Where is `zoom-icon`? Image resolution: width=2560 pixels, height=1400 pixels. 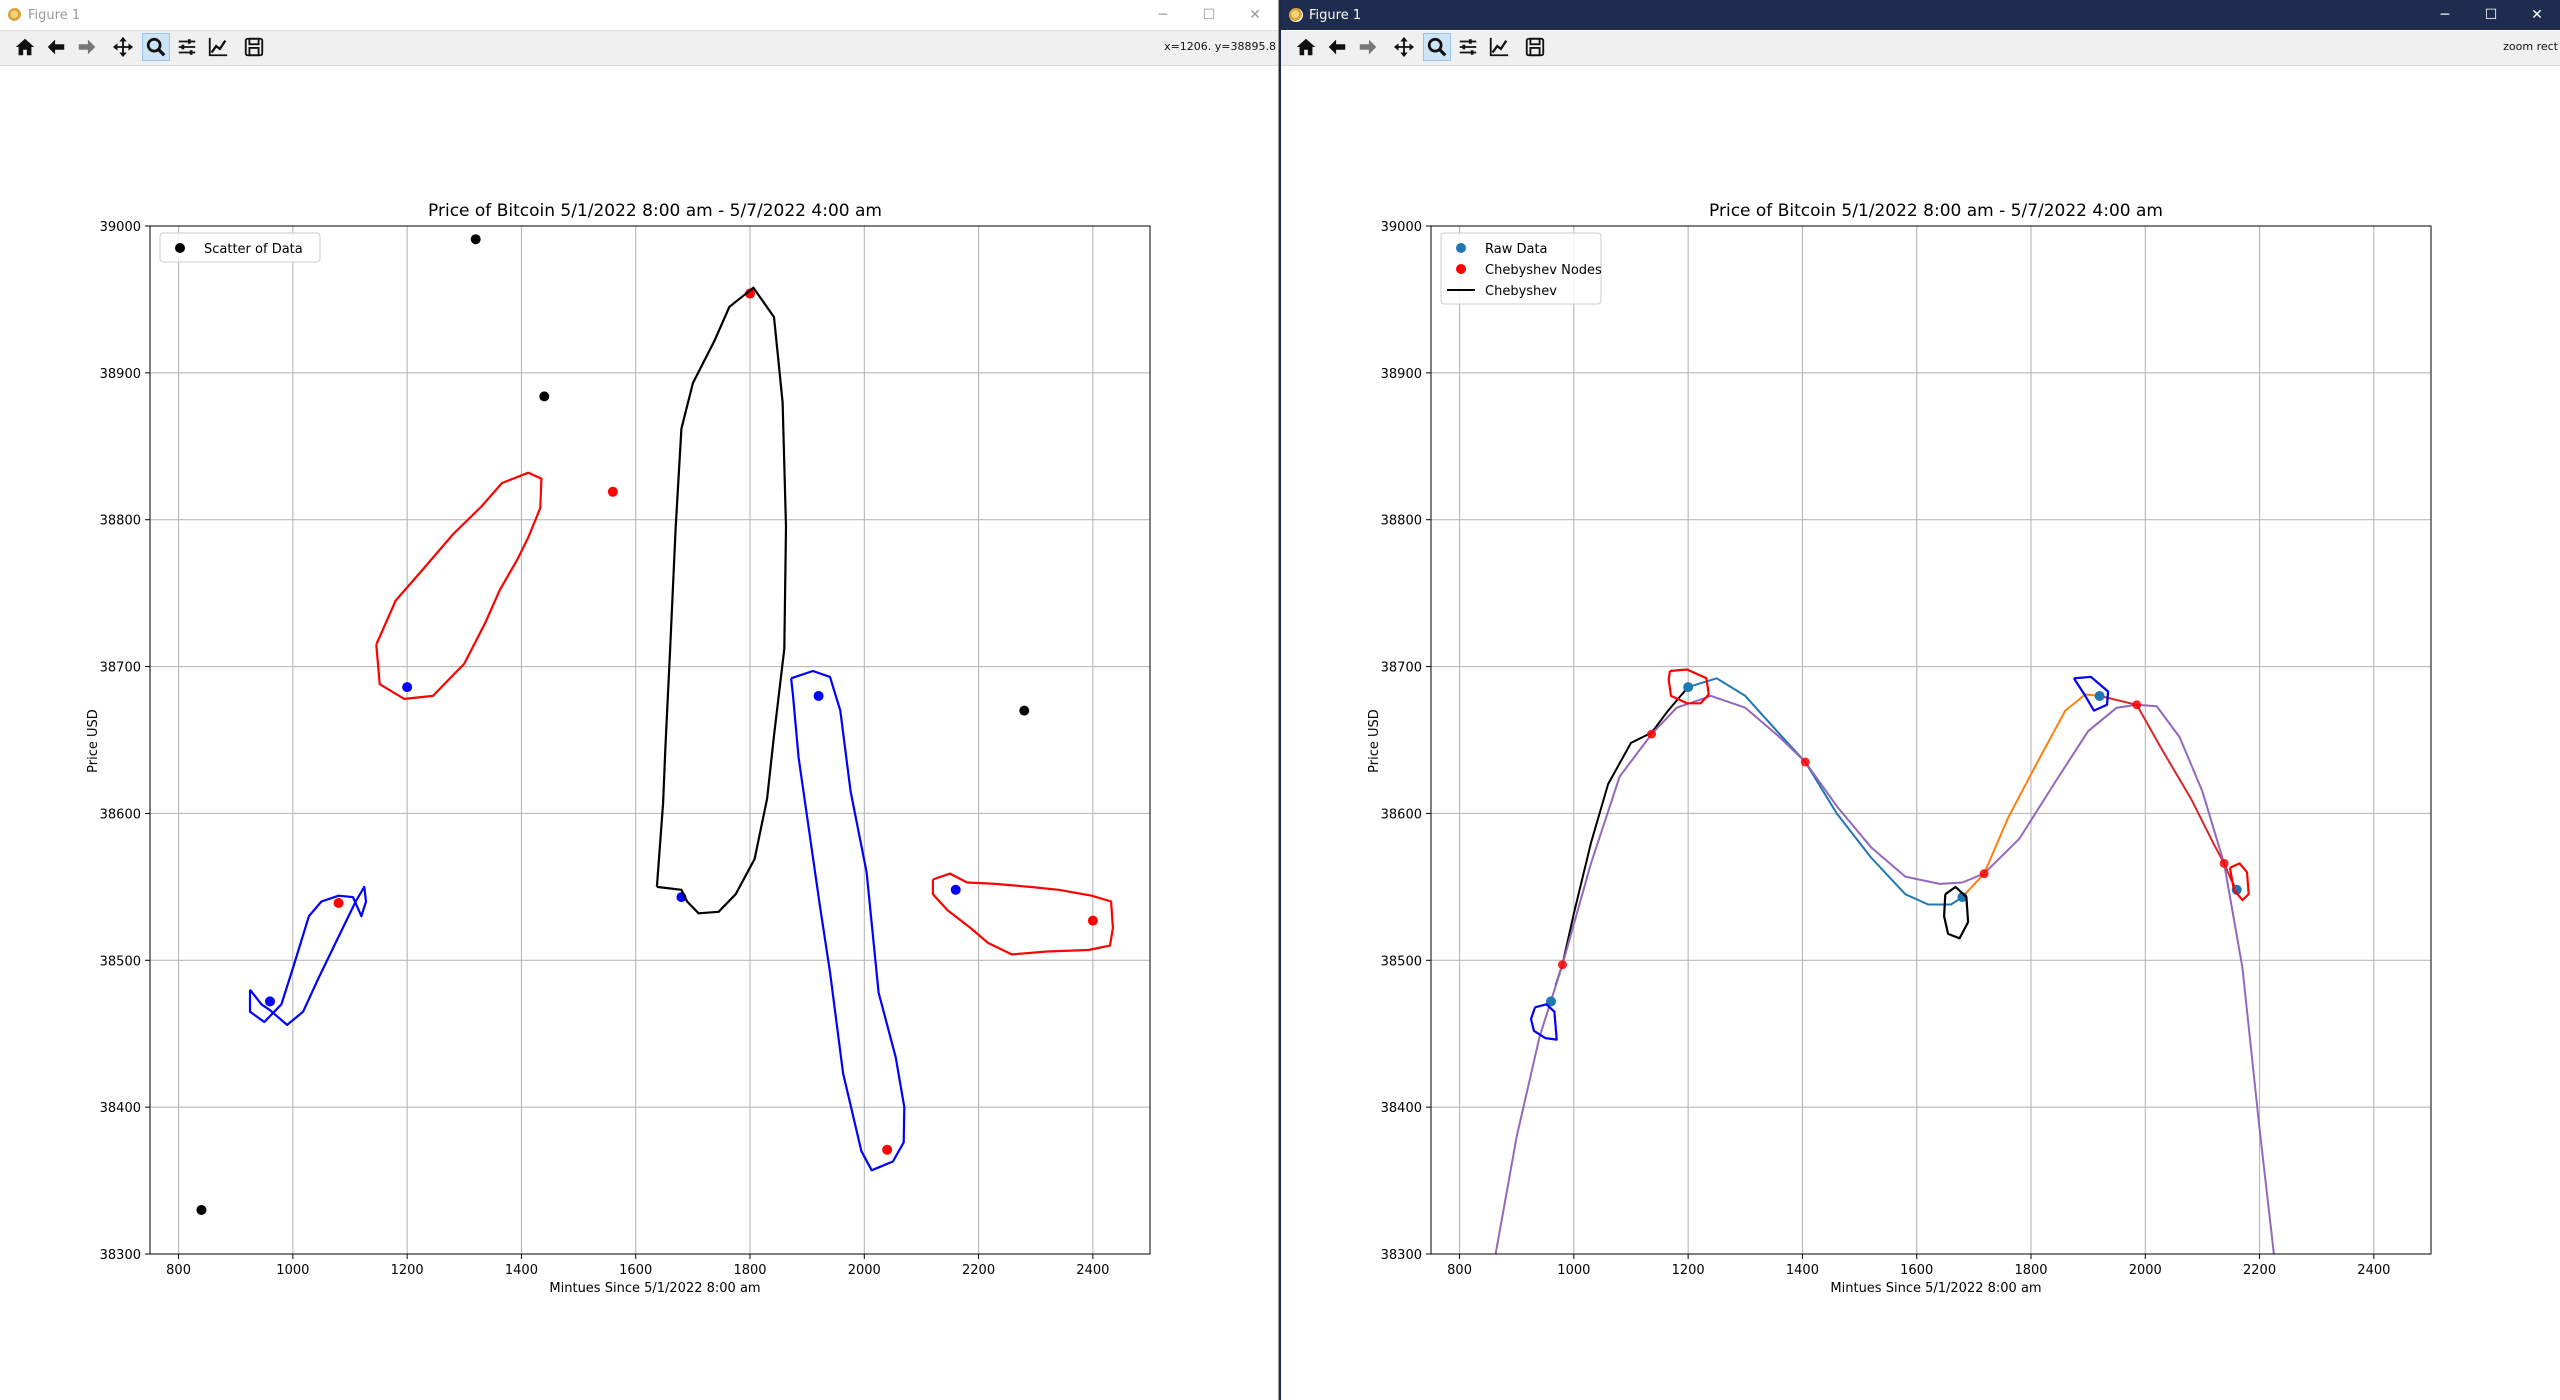 zoom-icon is located at coordinates (1437, 47).